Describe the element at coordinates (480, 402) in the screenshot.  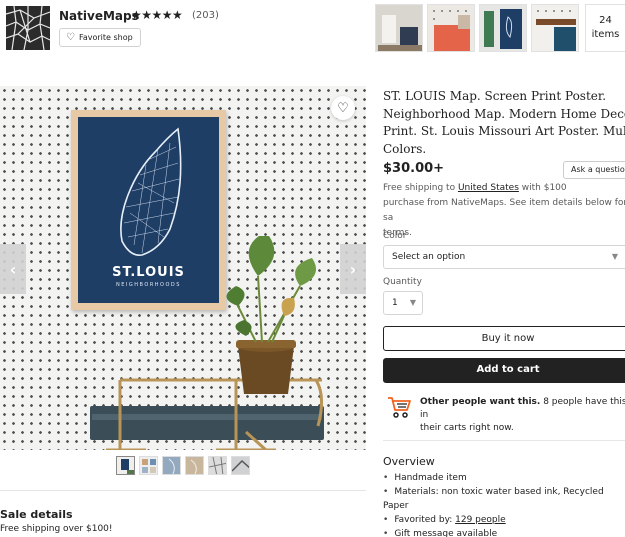
I see `demand-bold: Other people want this.` at that location.